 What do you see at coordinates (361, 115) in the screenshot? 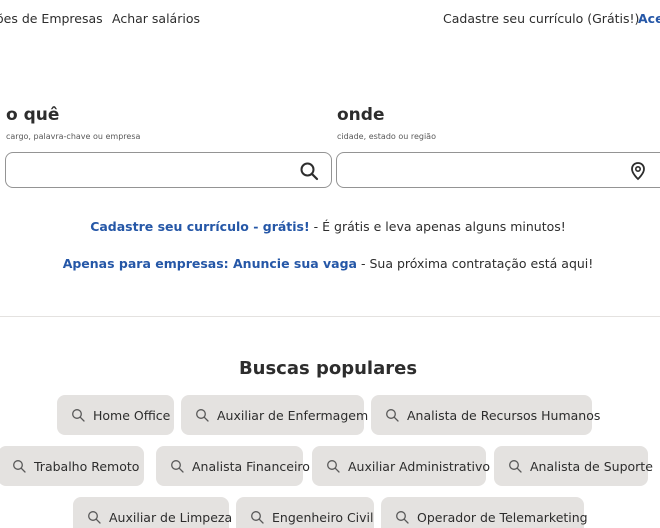
I see `where-label: onde` at bounding box center [361, 115].